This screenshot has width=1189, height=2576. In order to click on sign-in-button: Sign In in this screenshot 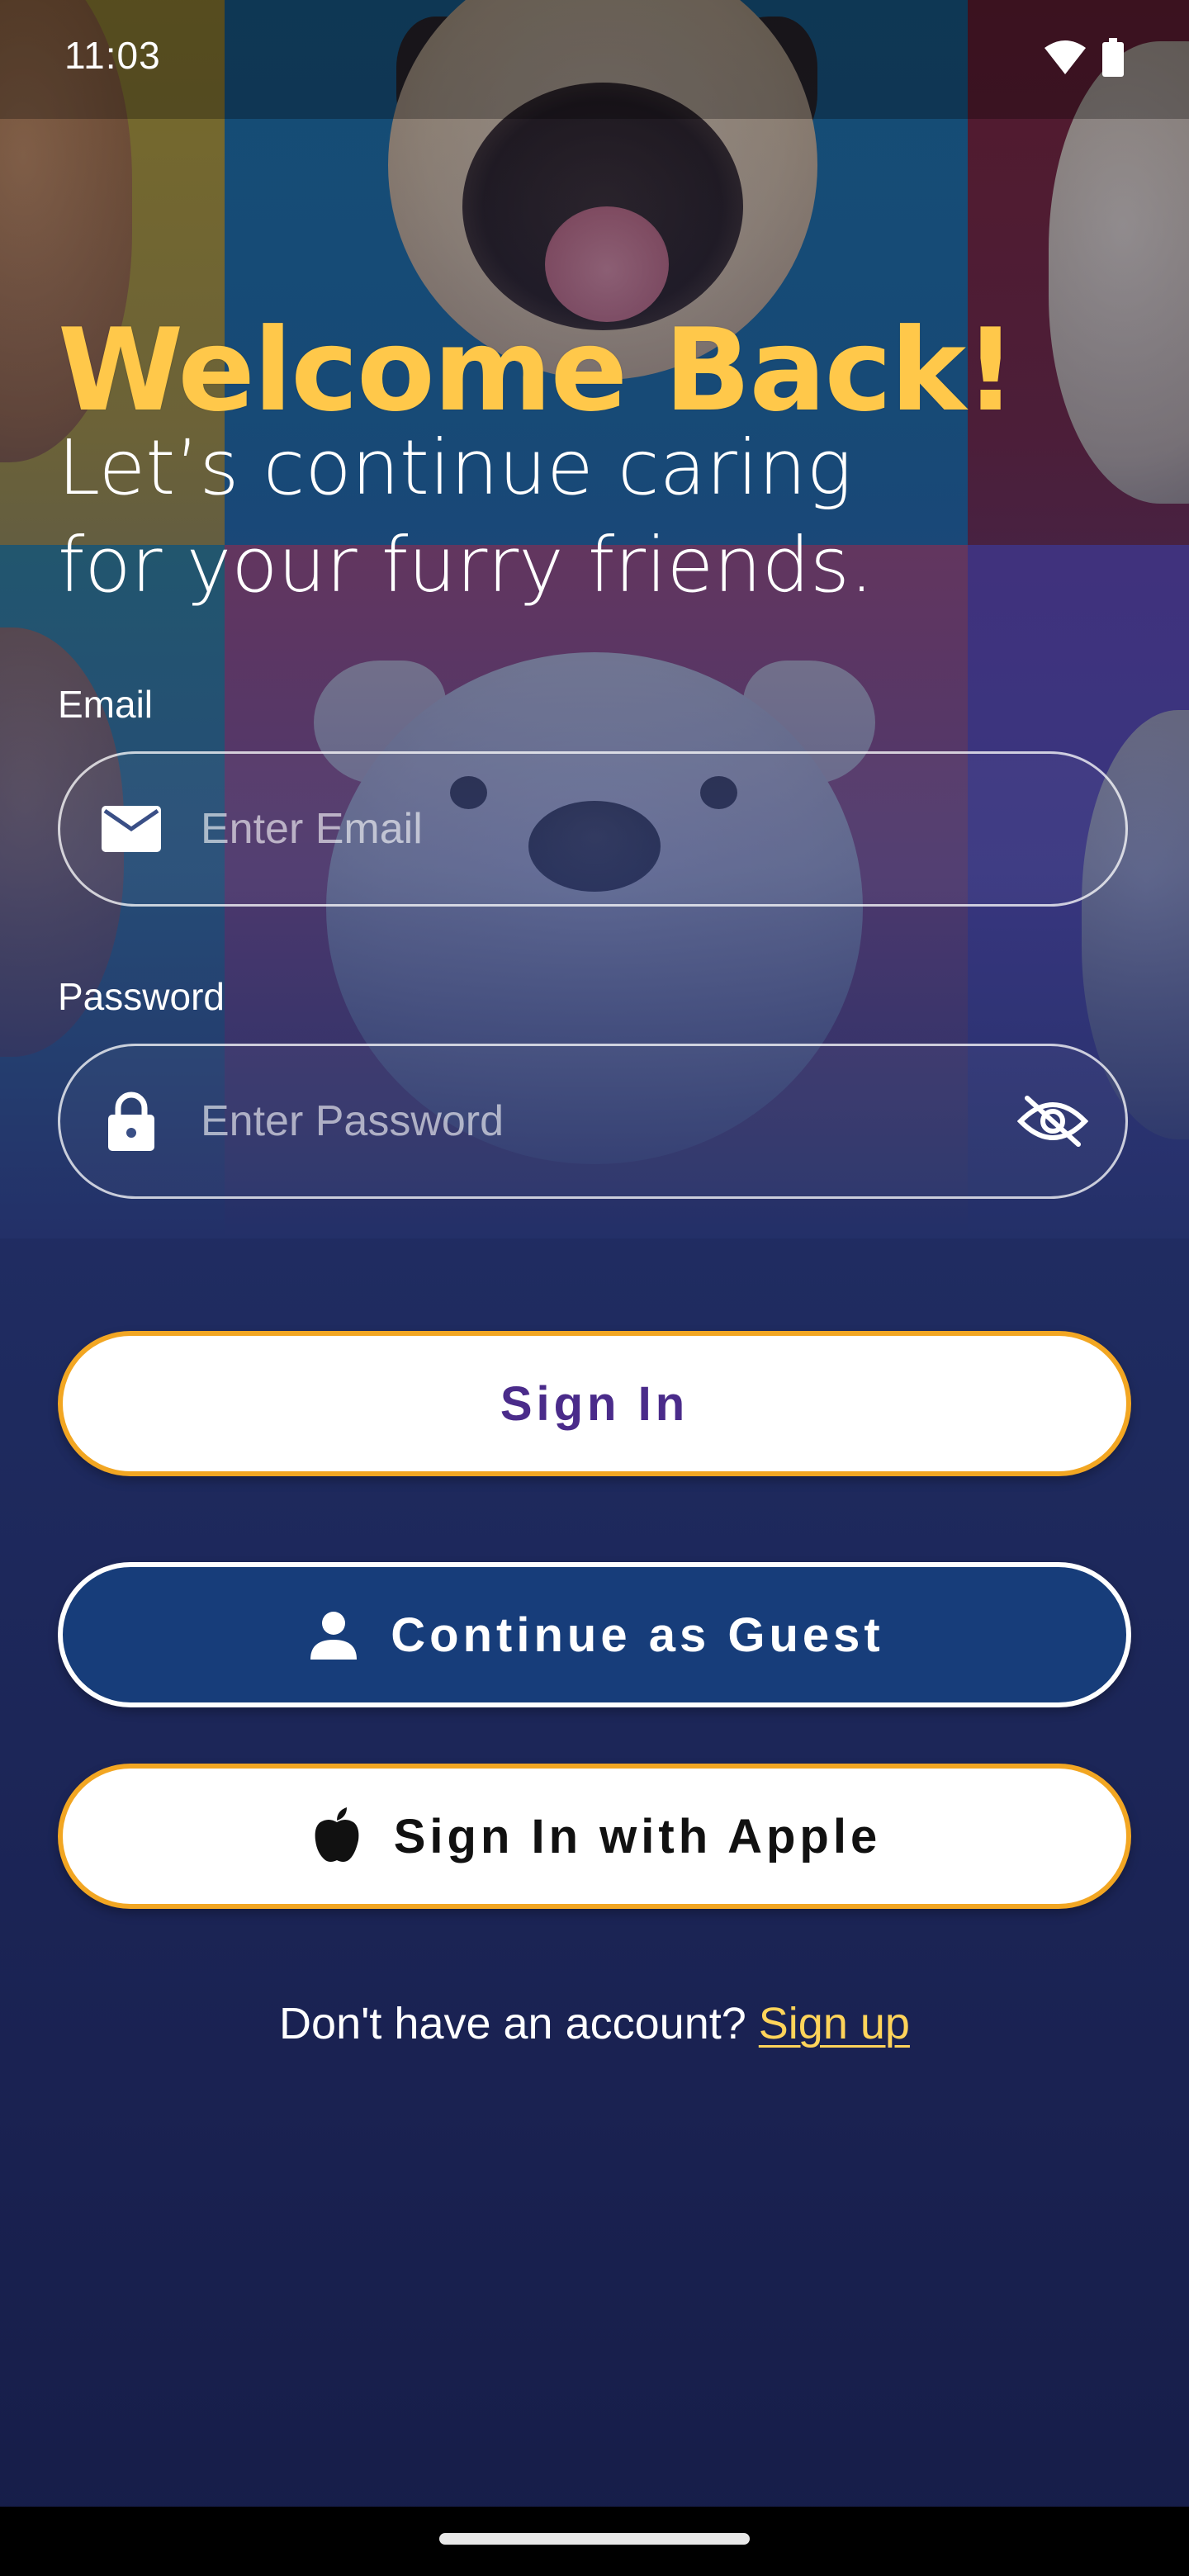, I will do `click(594, 1403)`.